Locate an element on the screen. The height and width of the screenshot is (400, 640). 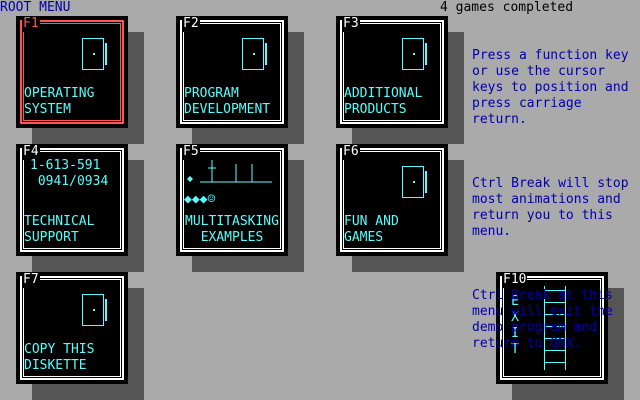
function-key-label: F6 is located at coordinates (351, 152).